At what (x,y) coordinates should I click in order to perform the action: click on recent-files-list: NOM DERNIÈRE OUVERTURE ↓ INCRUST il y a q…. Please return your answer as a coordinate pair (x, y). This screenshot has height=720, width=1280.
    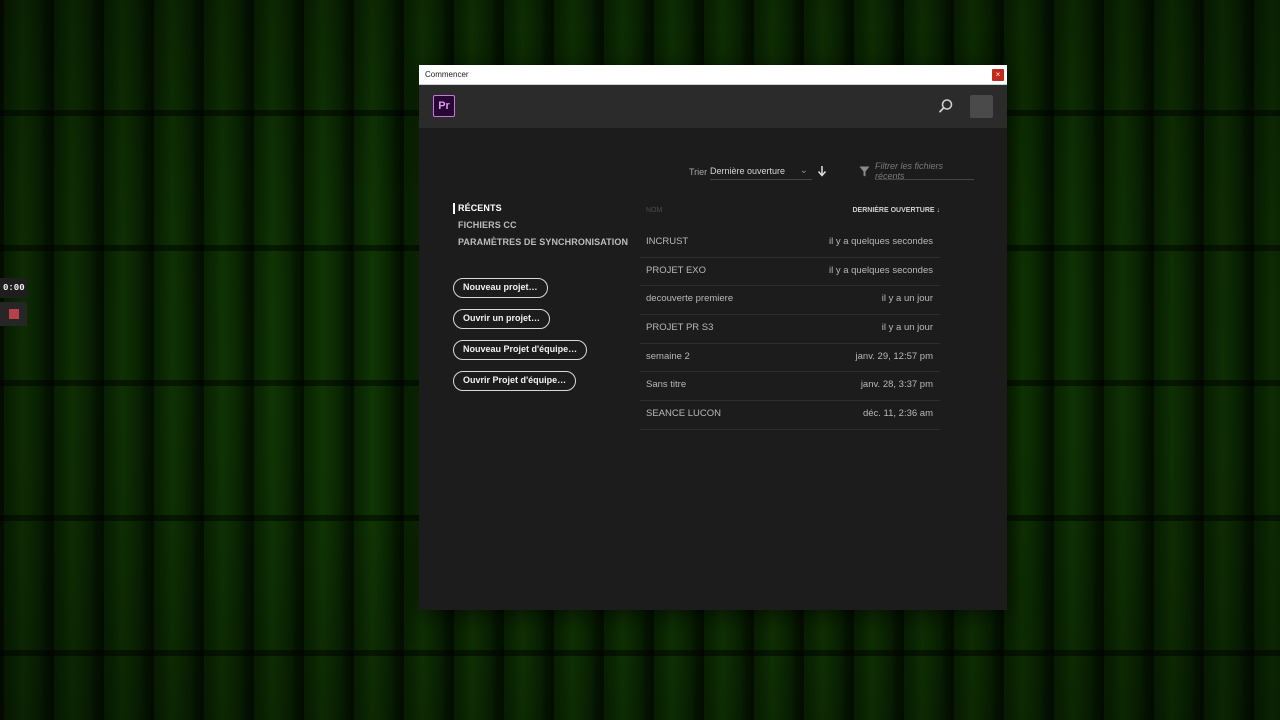
    Looking at the image, I should click on (790, 317).